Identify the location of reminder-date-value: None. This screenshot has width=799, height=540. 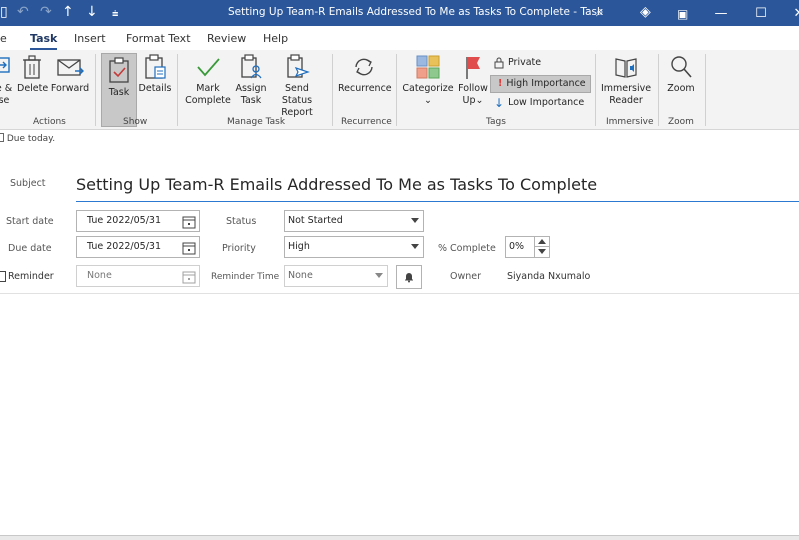
(99, 275).